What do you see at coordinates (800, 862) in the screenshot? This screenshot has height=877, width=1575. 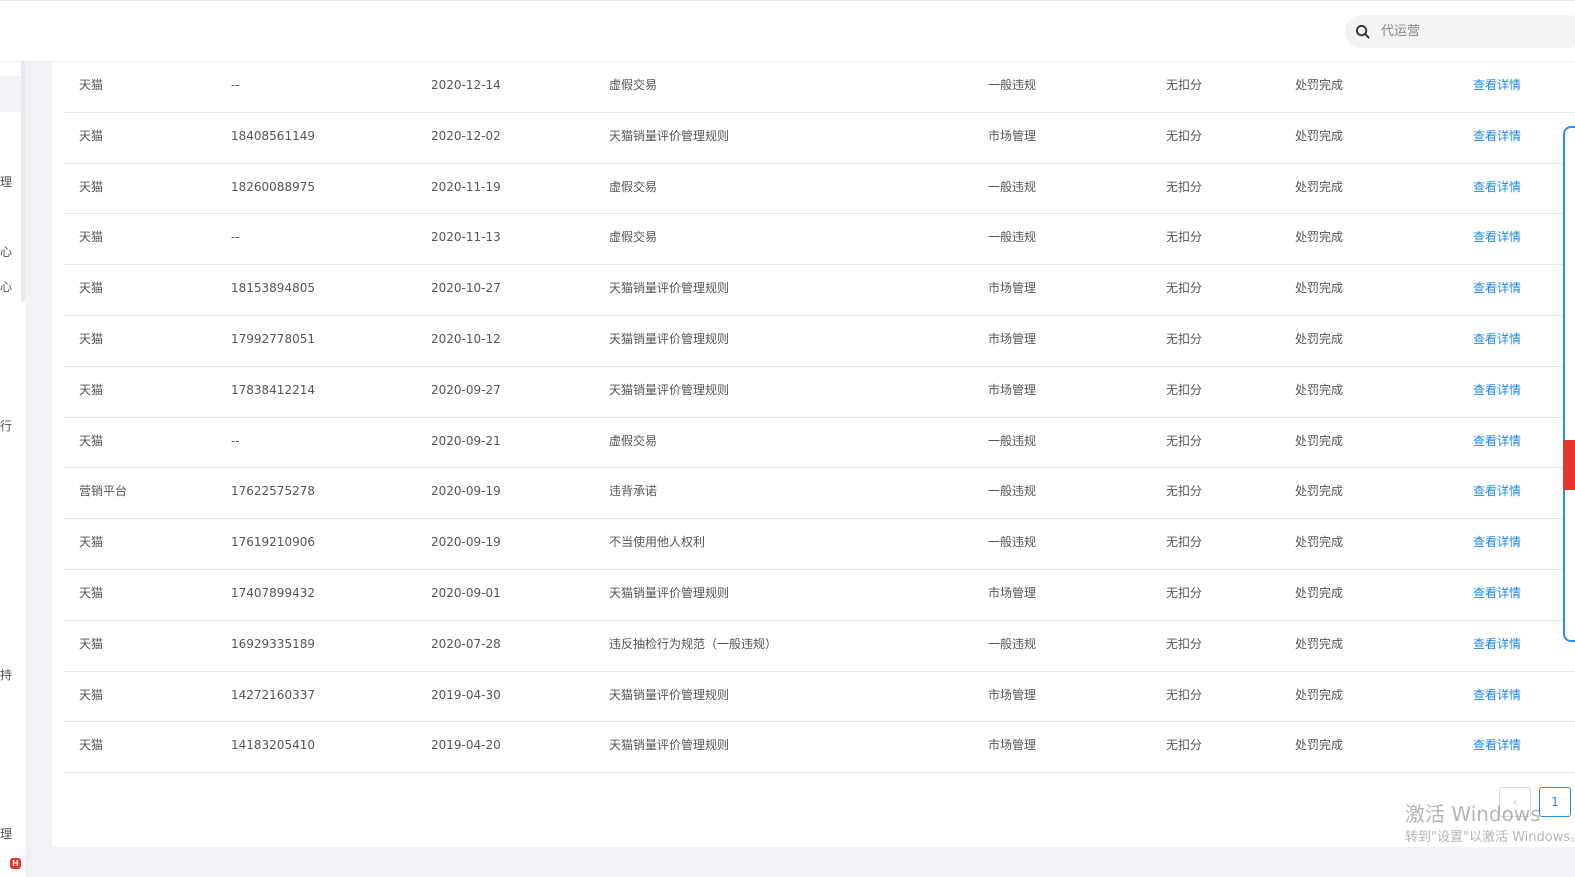 I see `bottom-gutter` at bounding box center [800, 862].